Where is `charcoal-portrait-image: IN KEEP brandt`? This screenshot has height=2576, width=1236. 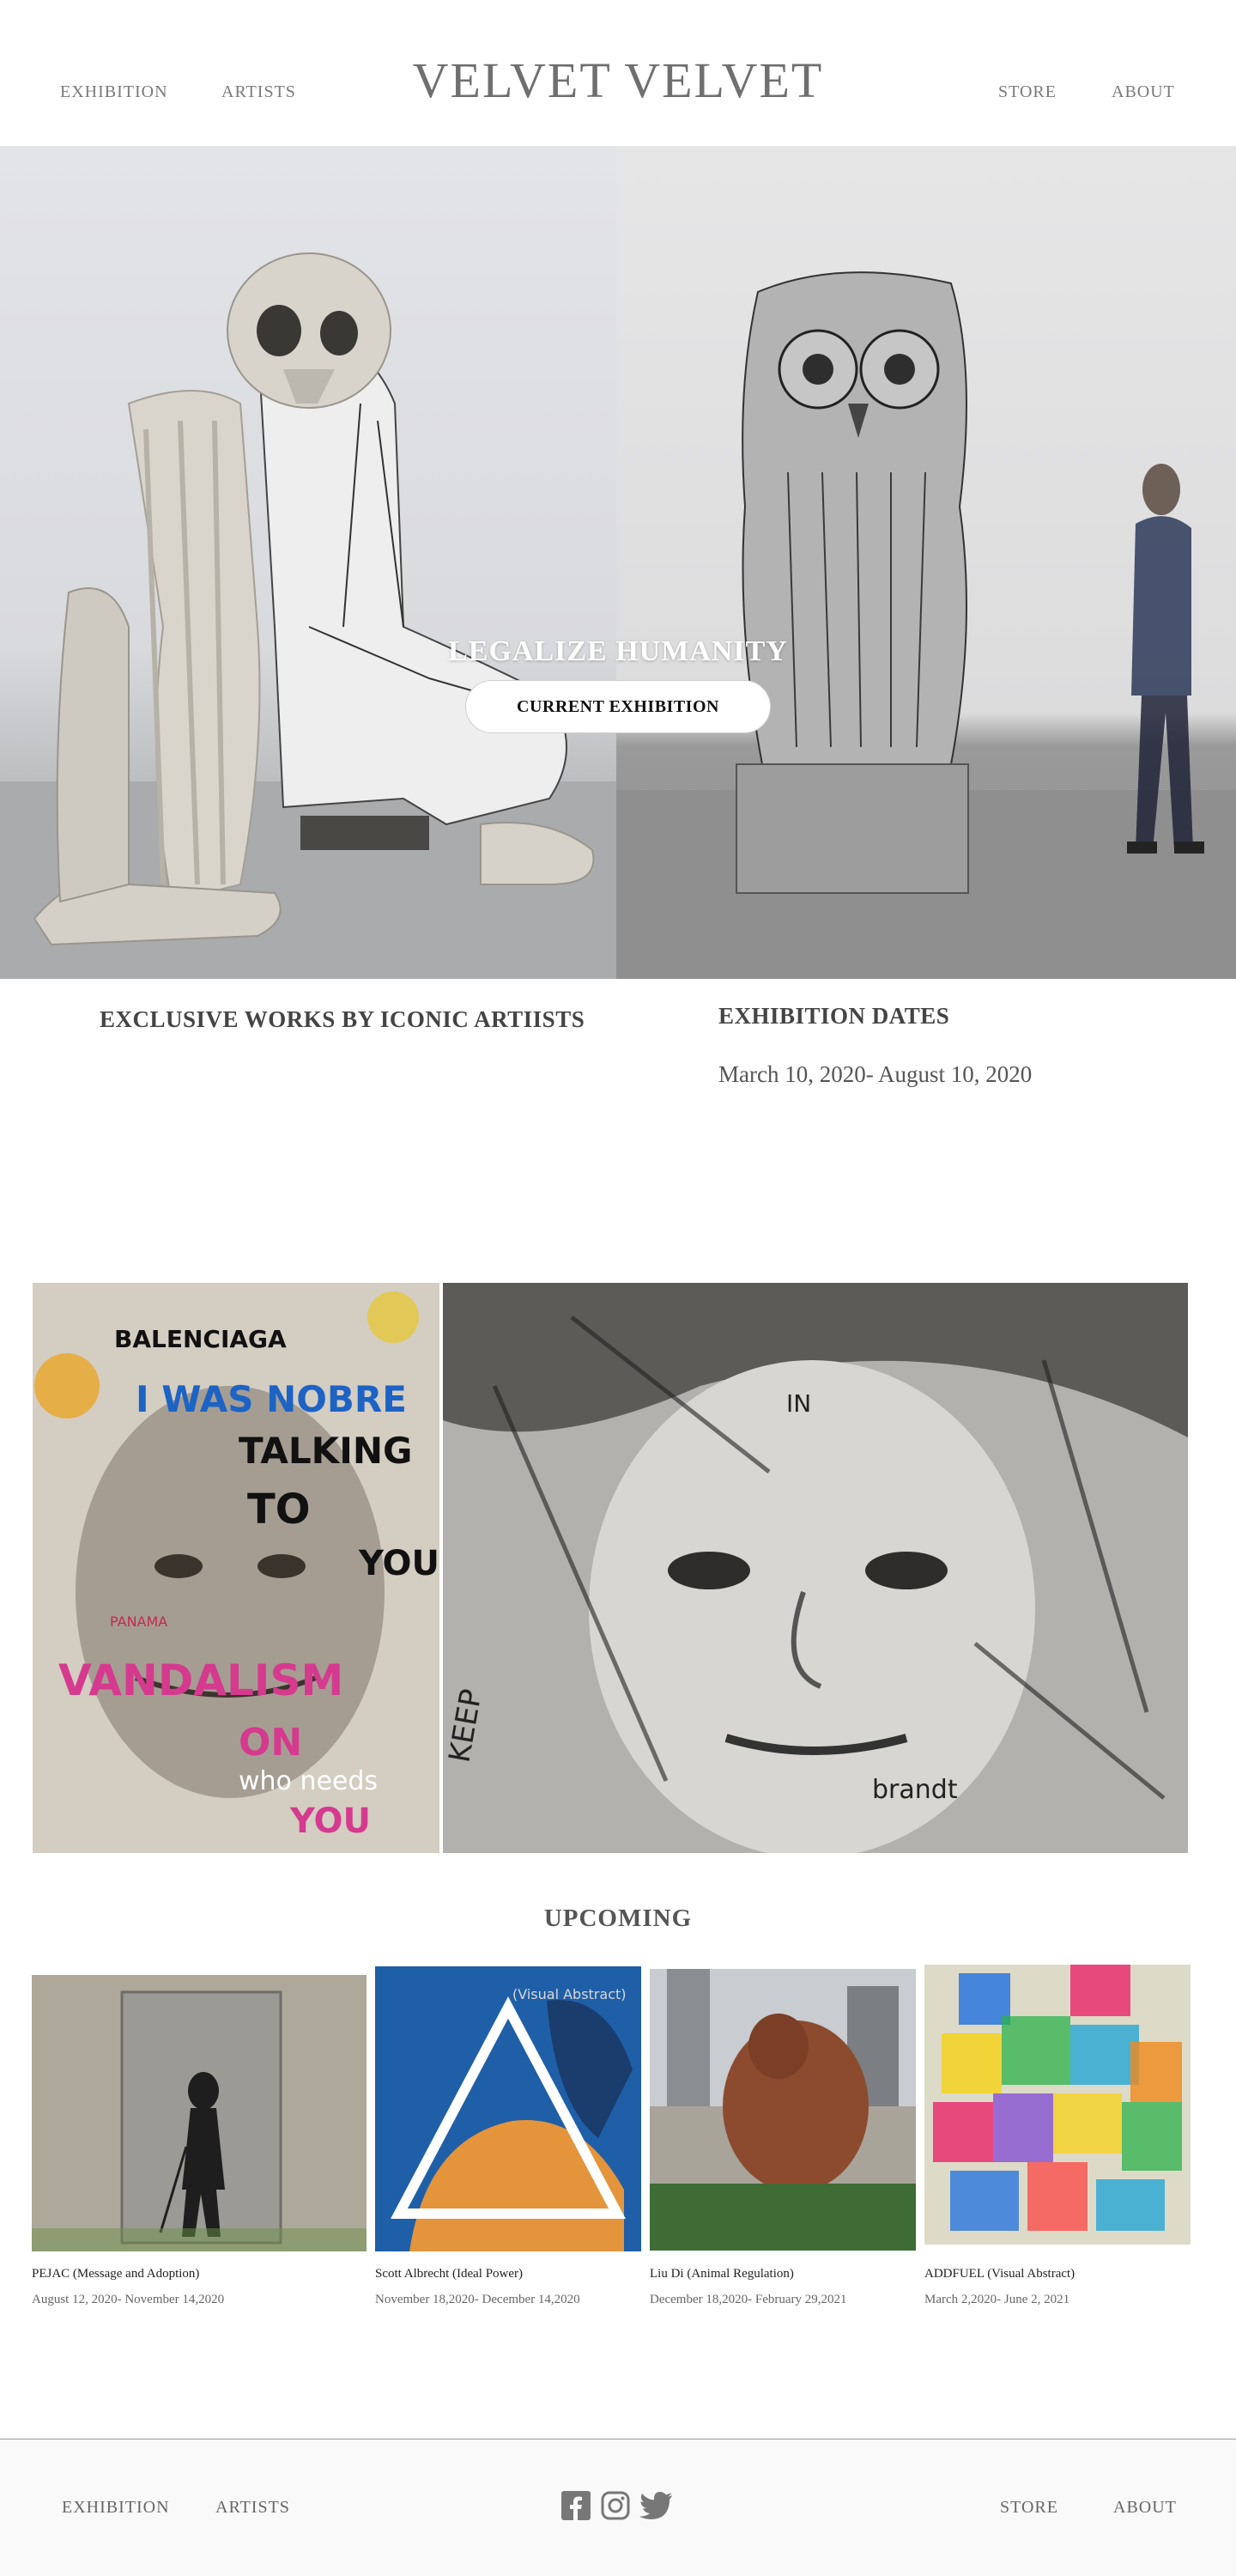 charcoal-portrait-image: IN KEEP brandt is located at coordinates (815, 1568).